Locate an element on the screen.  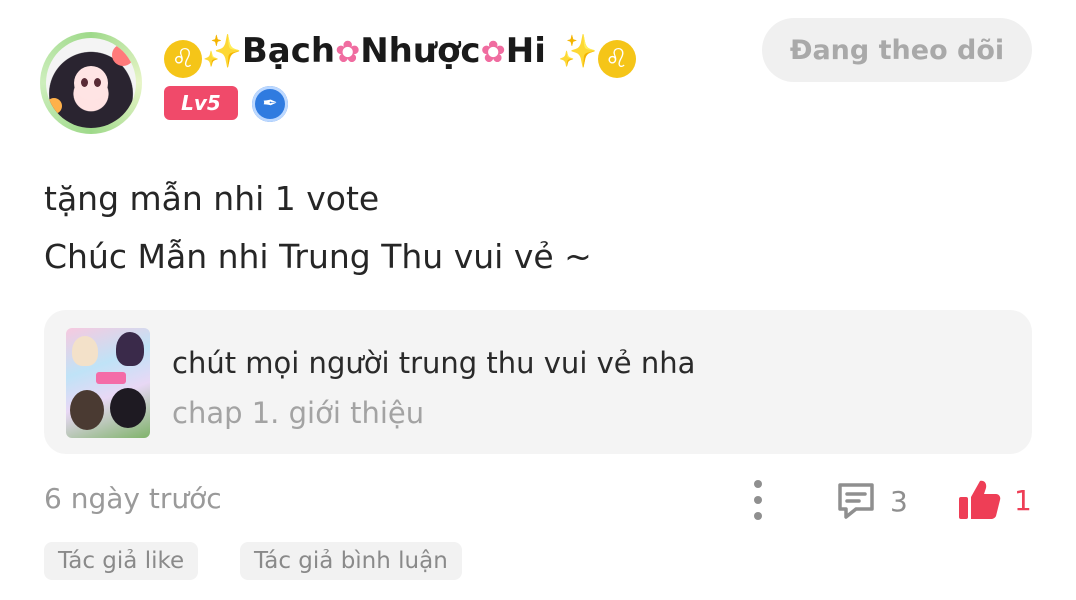
following-button: Đang theo dõi is located at coordinates (897, 50).